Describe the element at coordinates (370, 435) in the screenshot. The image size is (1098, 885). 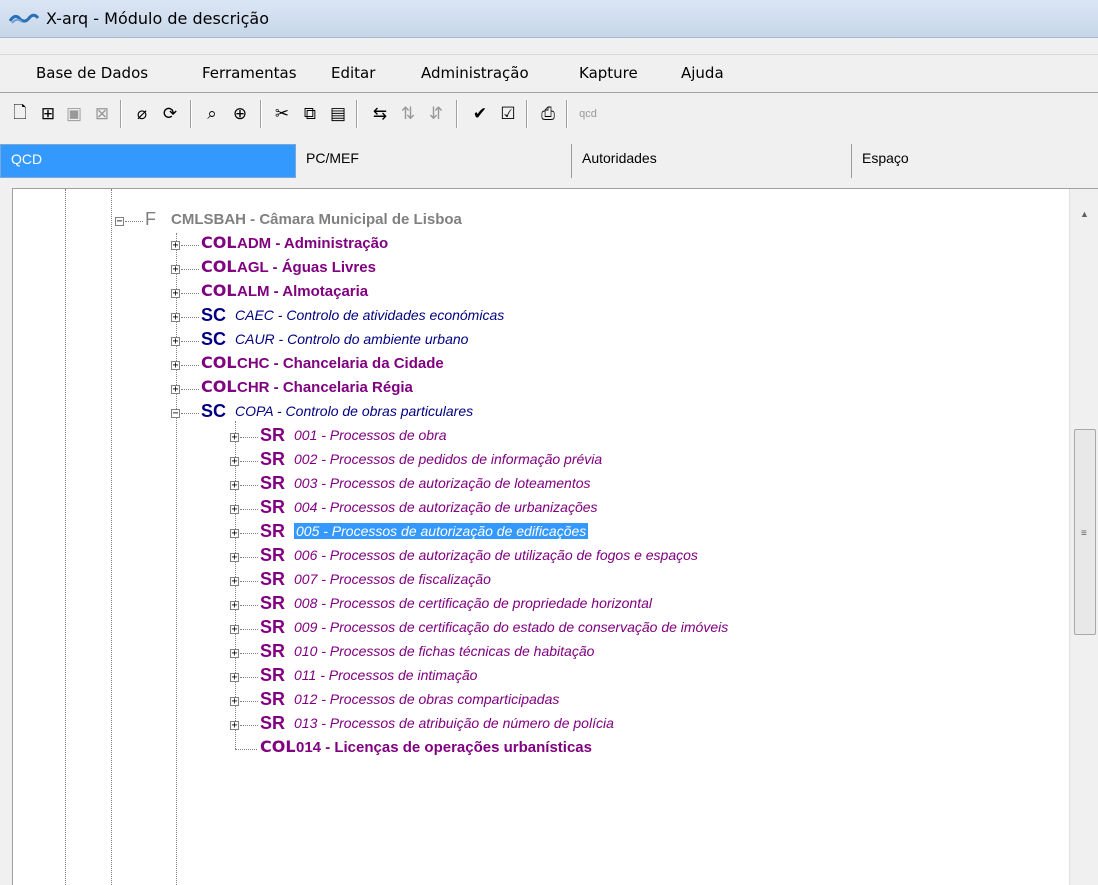
I see `node-label: 001 - Processos de obra` at that location.